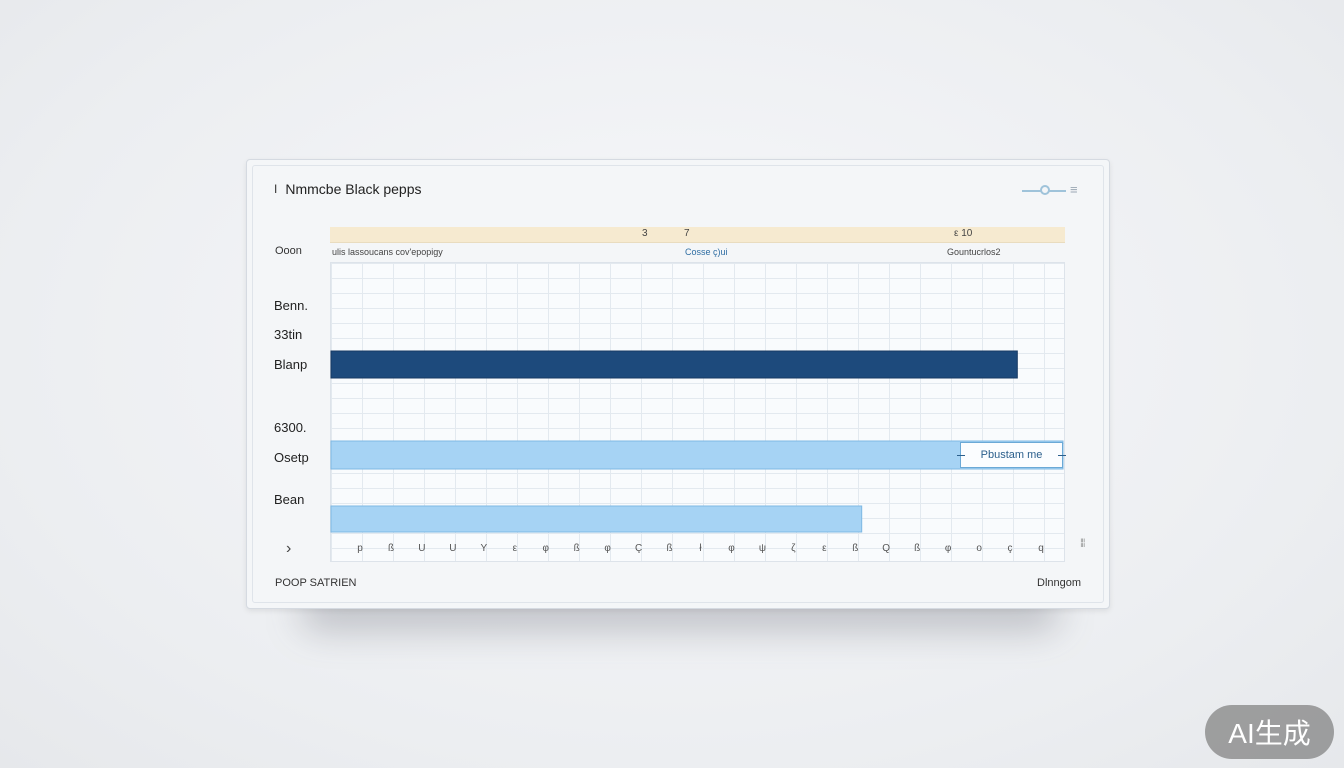 The height and width of the screenshot is (768, 1344). What do you see at coordinates (1010, 548) in the screenshot?
I see `x-tick-label: ç` at bounding box center [1010, 548].